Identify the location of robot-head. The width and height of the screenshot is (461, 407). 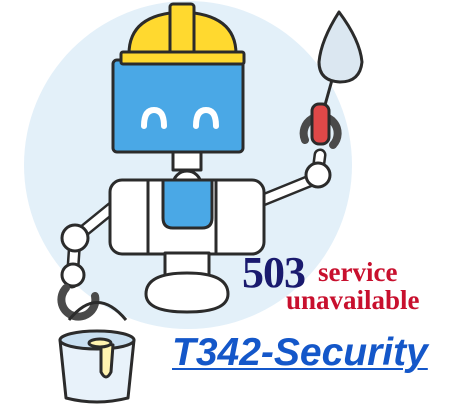
(178, 106).